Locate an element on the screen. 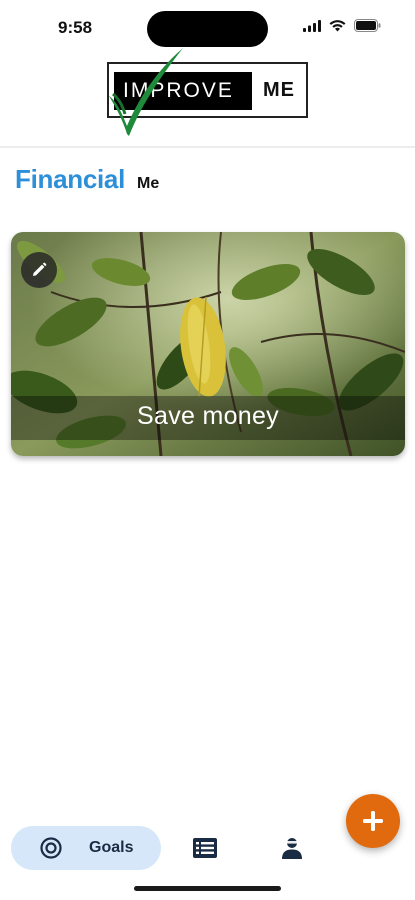  battery-icon is located at coordinates (367, 28).